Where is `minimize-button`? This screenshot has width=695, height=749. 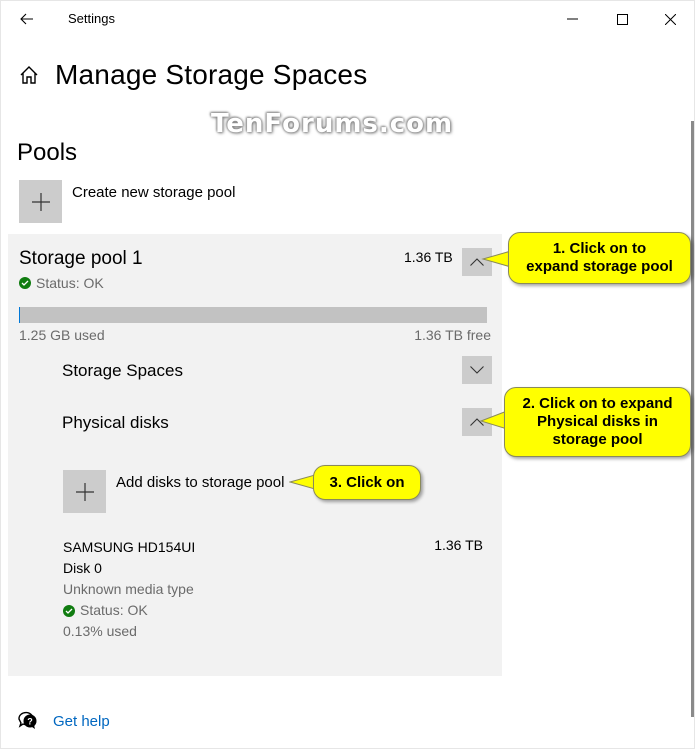 minimize-button is located at coordinates (572, 19).